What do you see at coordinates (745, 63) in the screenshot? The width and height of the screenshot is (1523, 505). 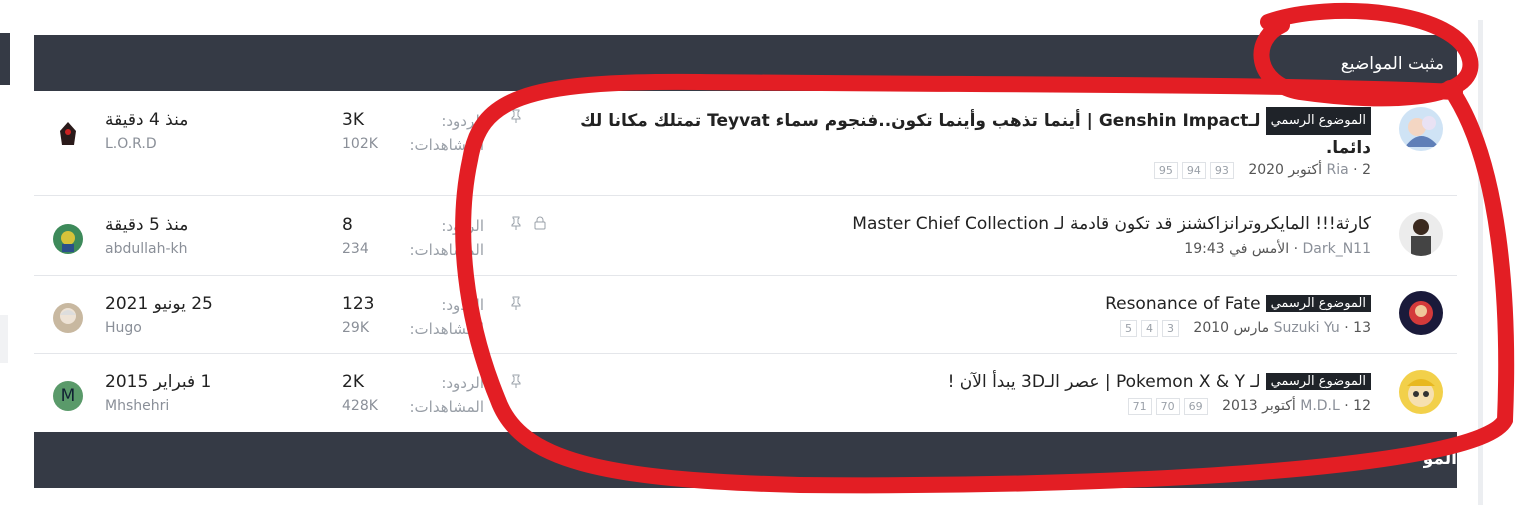 I see `section-header: مثبت المواضيع` at bounding box center [745, 63].